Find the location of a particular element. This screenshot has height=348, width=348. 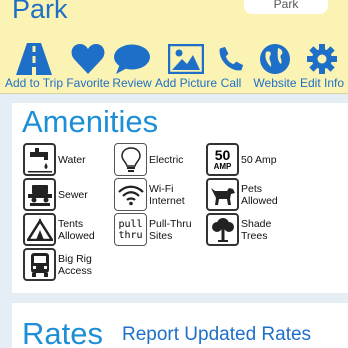

amenities-title: Amenities is located at coordinates (90, 121).